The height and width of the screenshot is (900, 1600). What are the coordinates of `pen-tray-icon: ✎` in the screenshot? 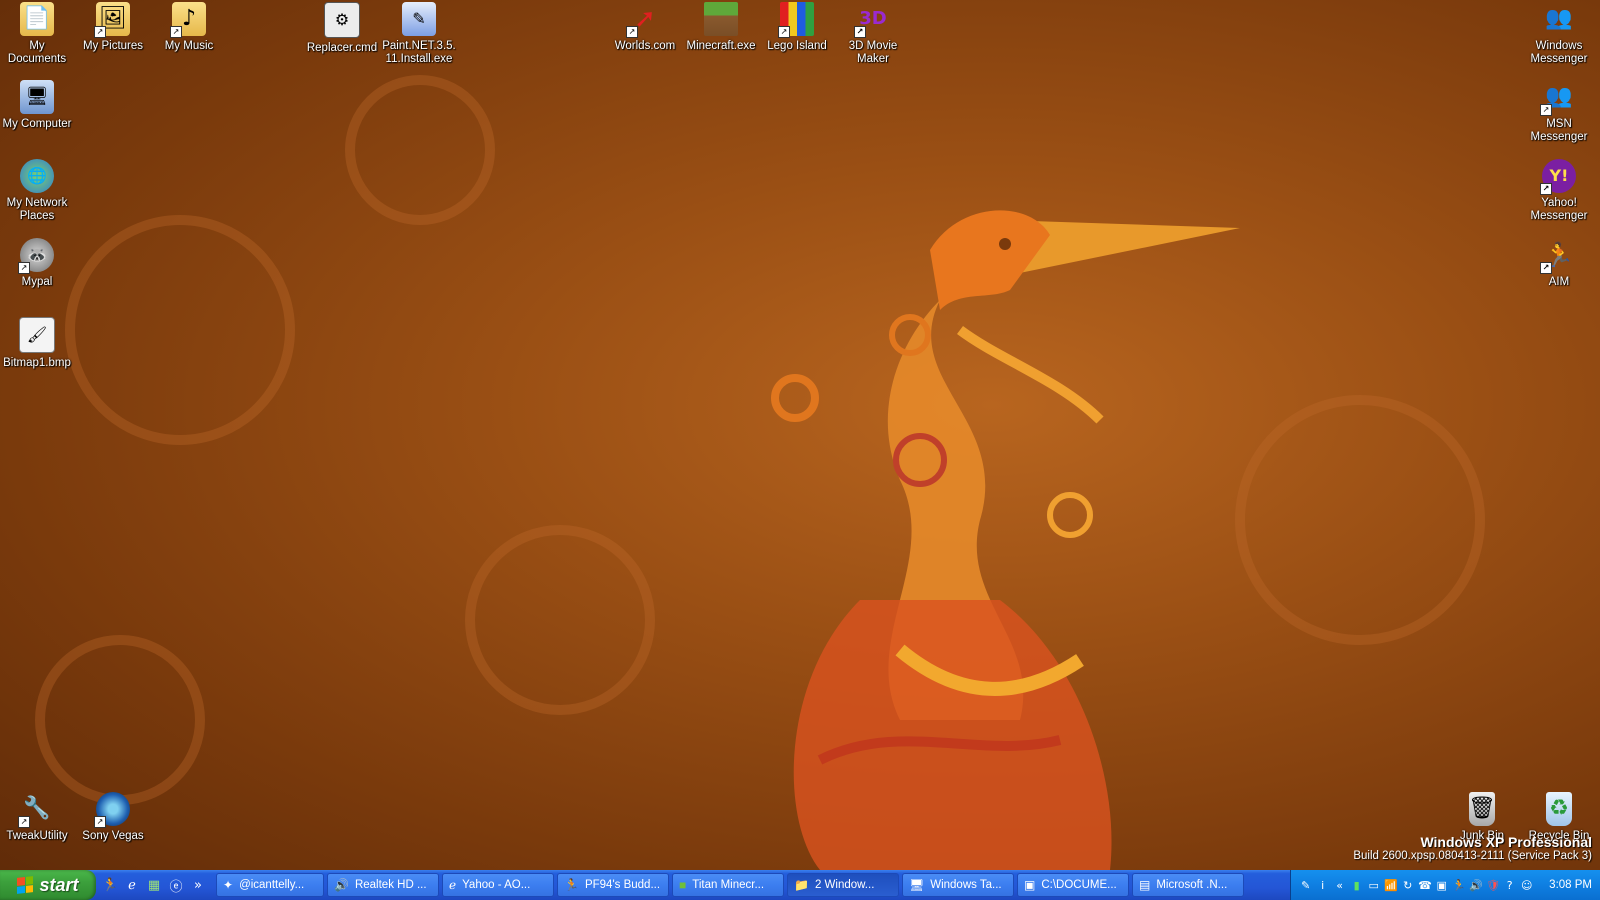 It's located at (1305, 885).